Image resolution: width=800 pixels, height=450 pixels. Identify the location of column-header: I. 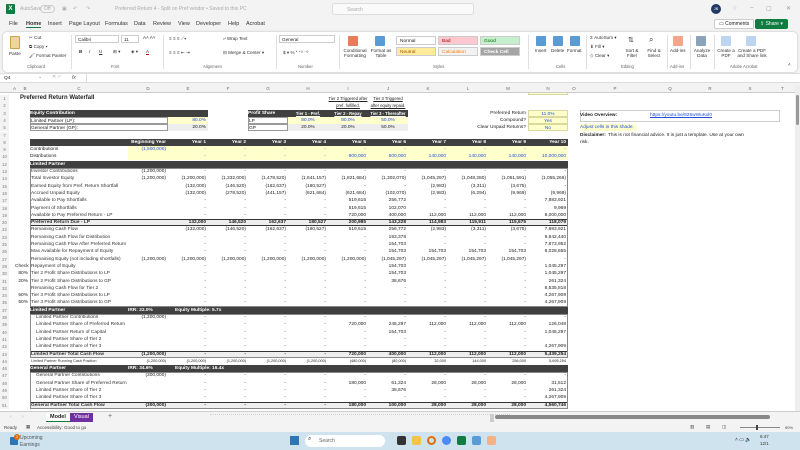
(348, 88).